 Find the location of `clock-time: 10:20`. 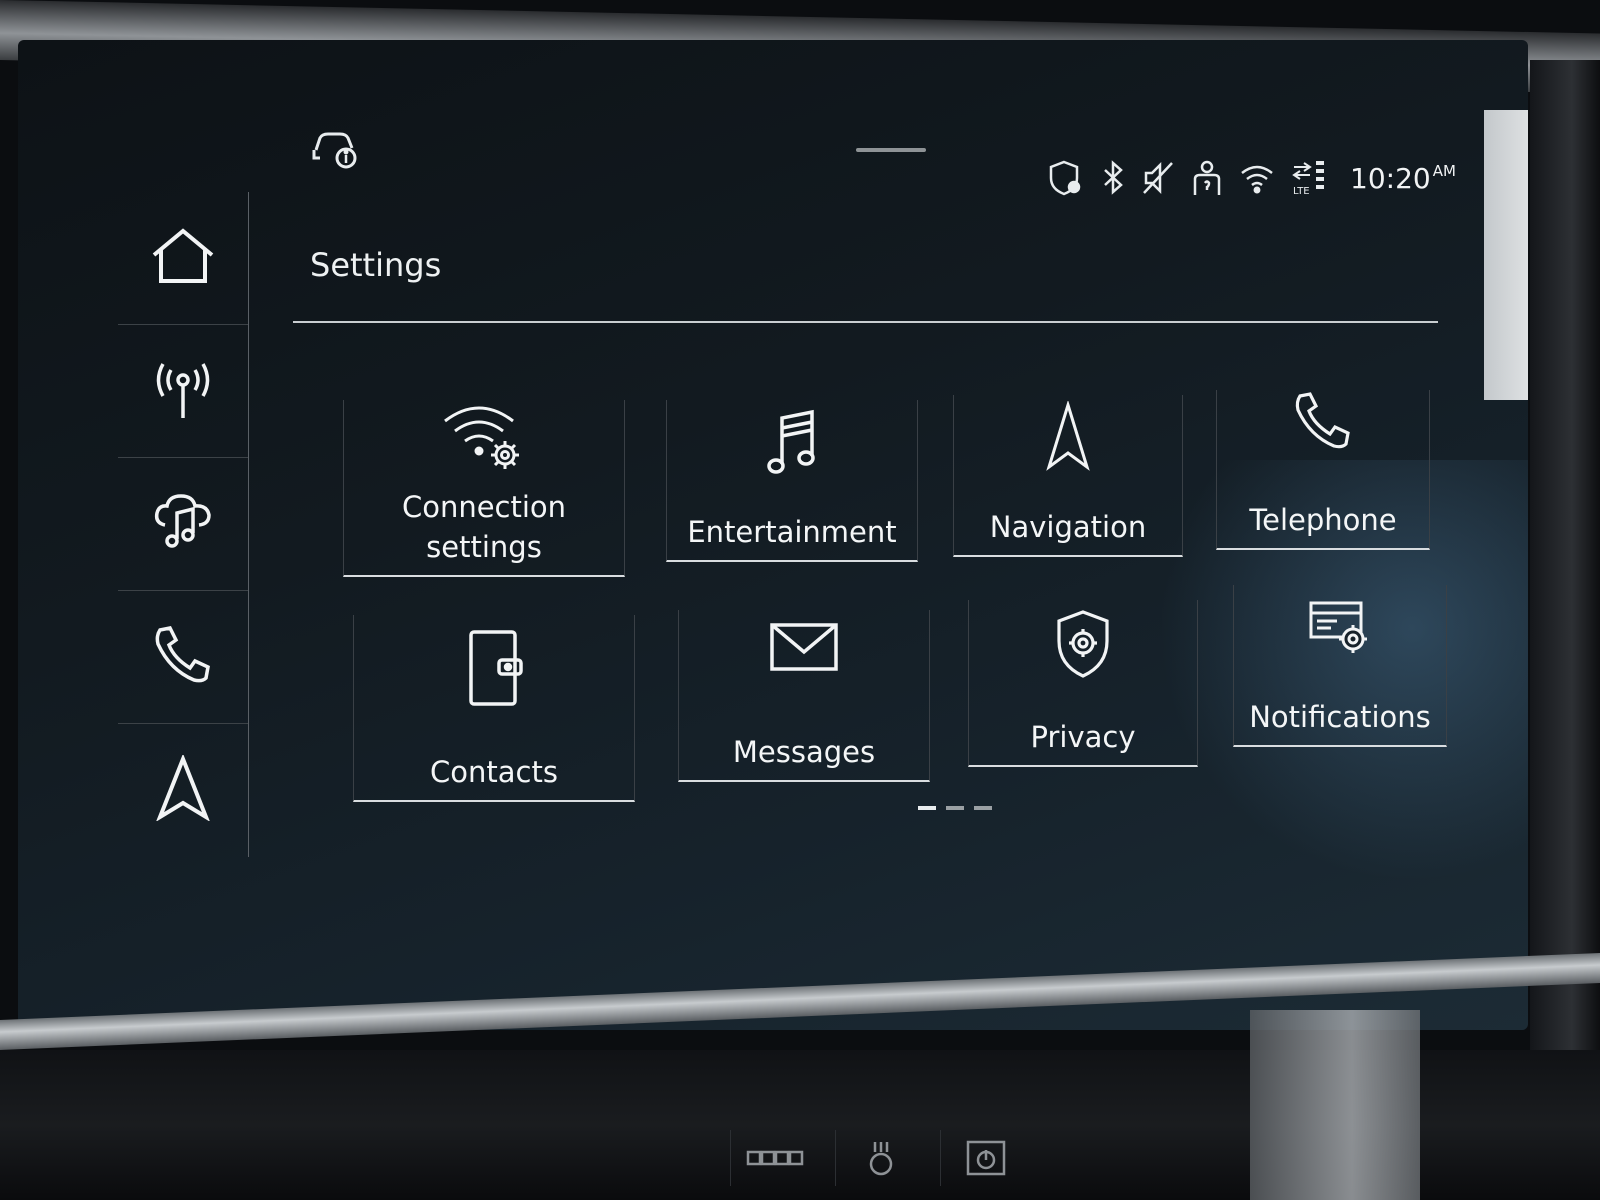

clock-time: 10:20 is located at coordinates (1390, 178).